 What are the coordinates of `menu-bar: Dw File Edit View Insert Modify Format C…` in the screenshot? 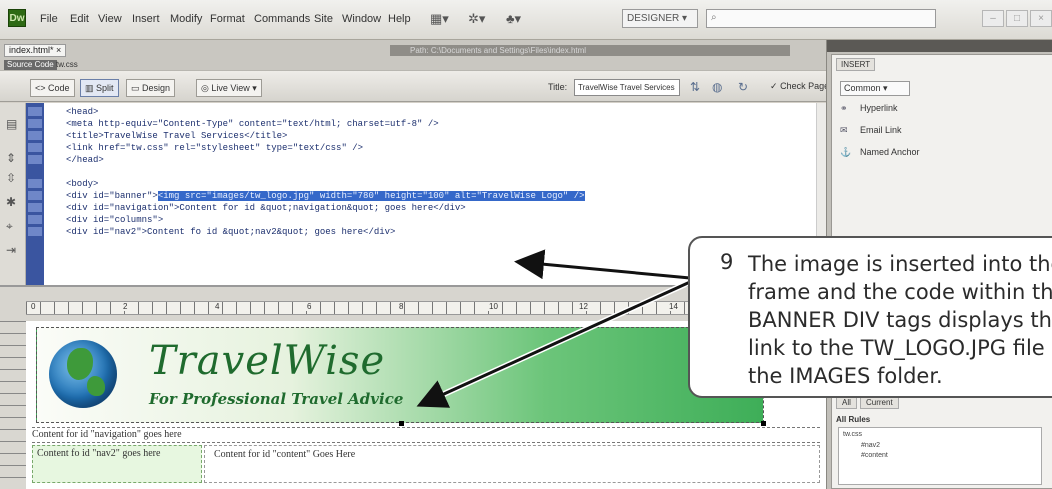 It's located at (526, 20).